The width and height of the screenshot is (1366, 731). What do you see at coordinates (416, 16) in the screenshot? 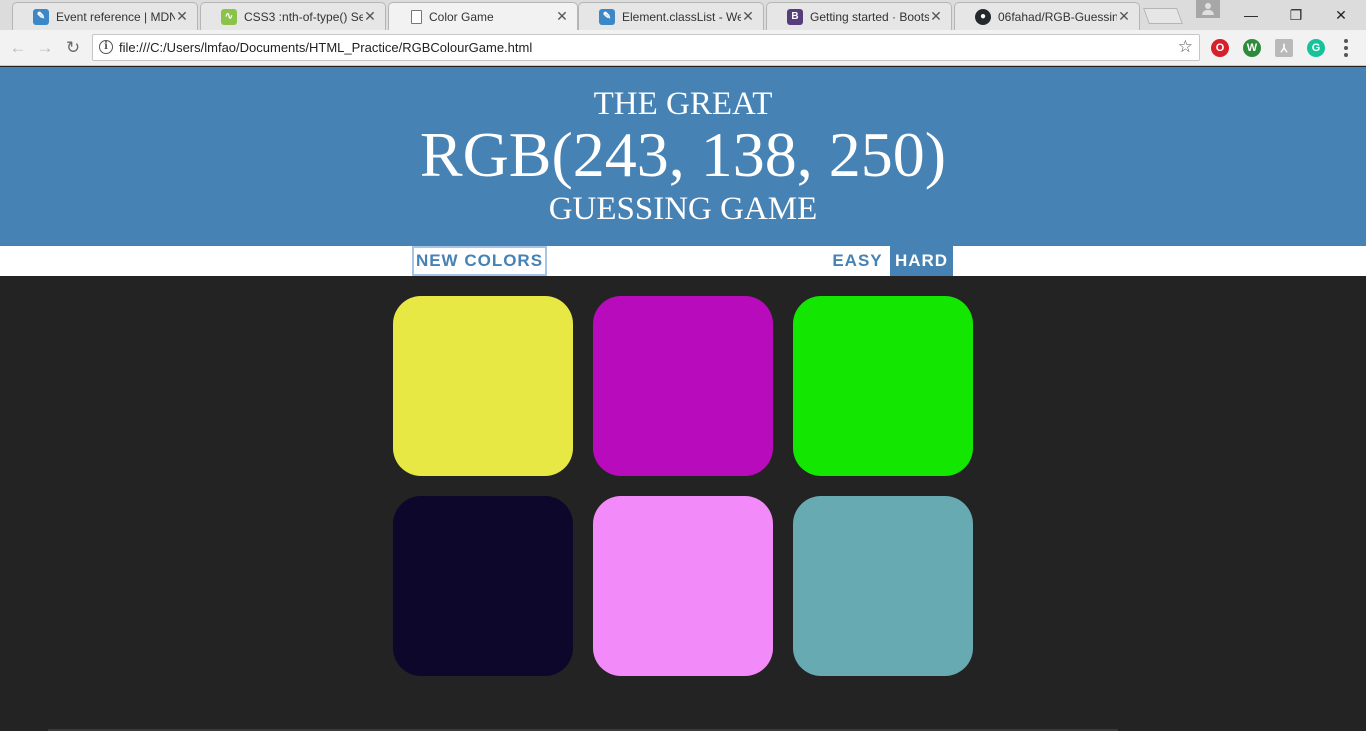
I see `page-icon` at bounding box center [416, 16].